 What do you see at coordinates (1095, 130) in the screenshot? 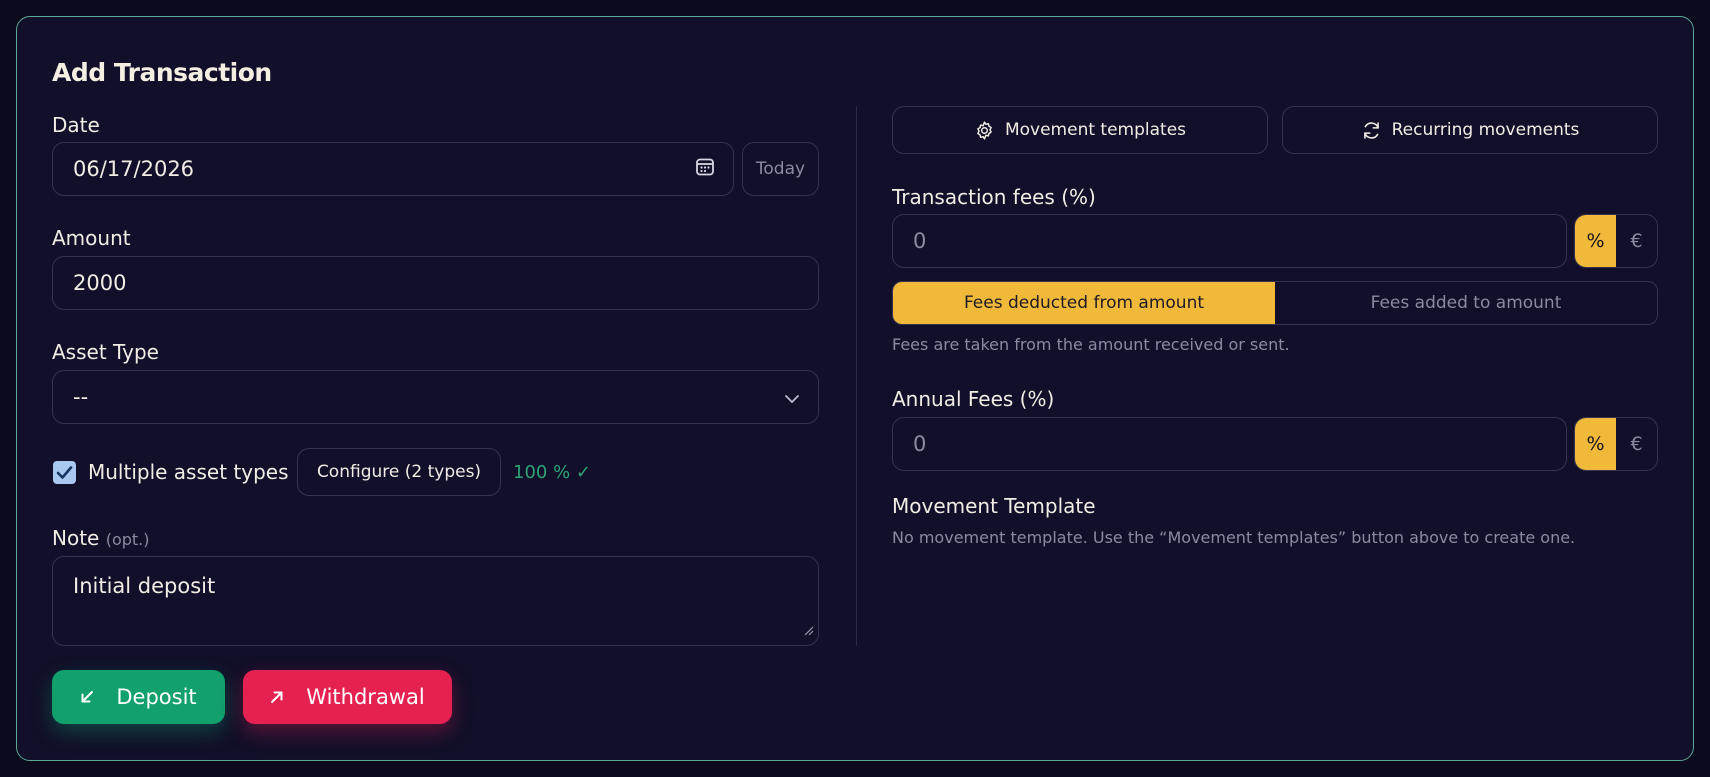
I see `movement-templates-label: Movement templates` at bounding box center [1095, 130].